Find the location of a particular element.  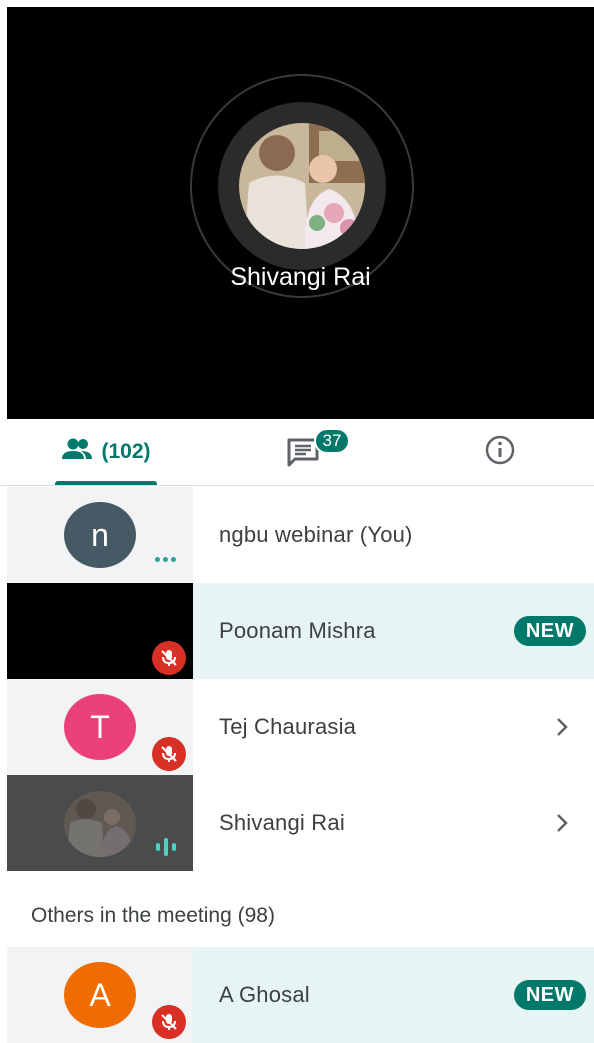

participant-name: Shivangi Rai is located at coordinates (282, 822).